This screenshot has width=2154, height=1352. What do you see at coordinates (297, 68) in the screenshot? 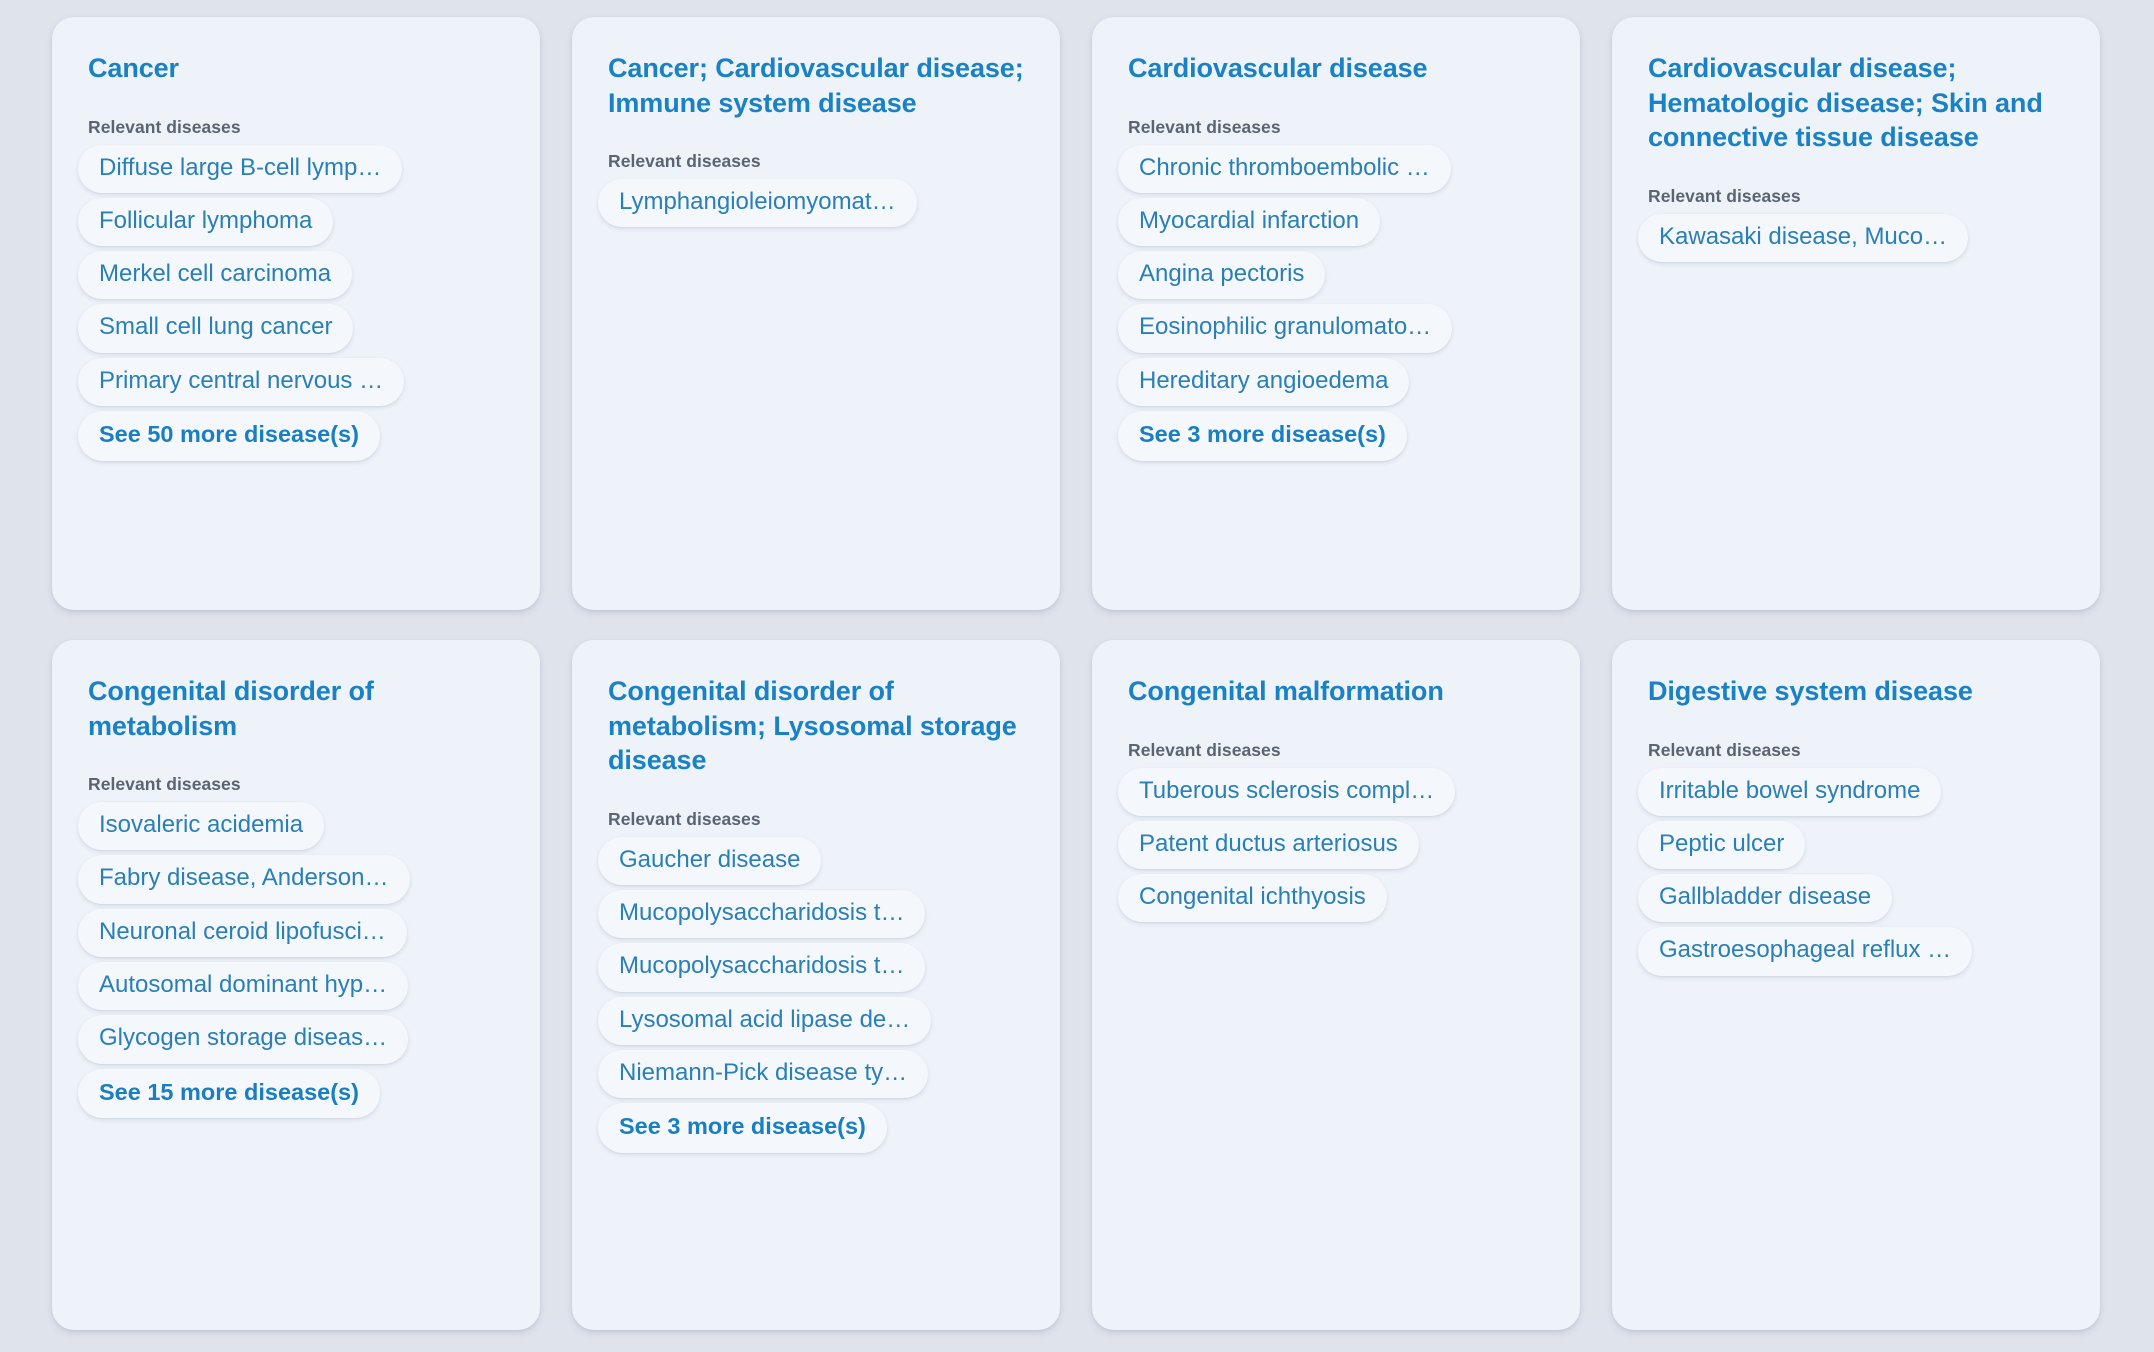
I see `card-title: Cancer` at bounding box center [297, 68].